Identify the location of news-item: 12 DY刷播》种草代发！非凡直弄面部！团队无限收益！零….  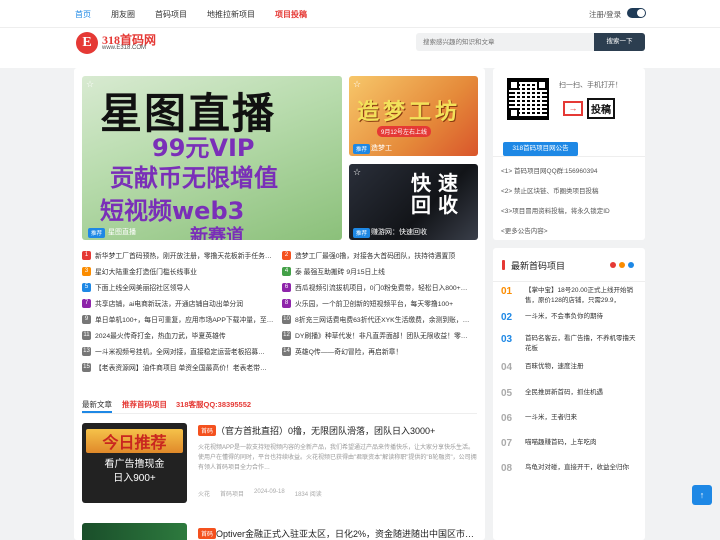
(382, 335).